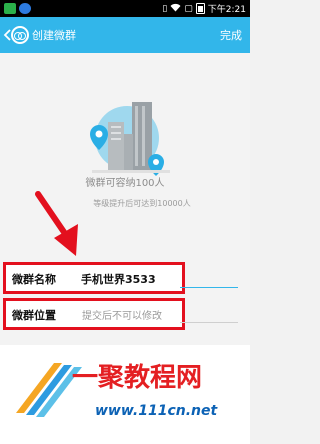 Image resolution: width=320 pixels, height=444 pixels. I want to click on group-name-input: 手机世界3533, so click(118, 279).